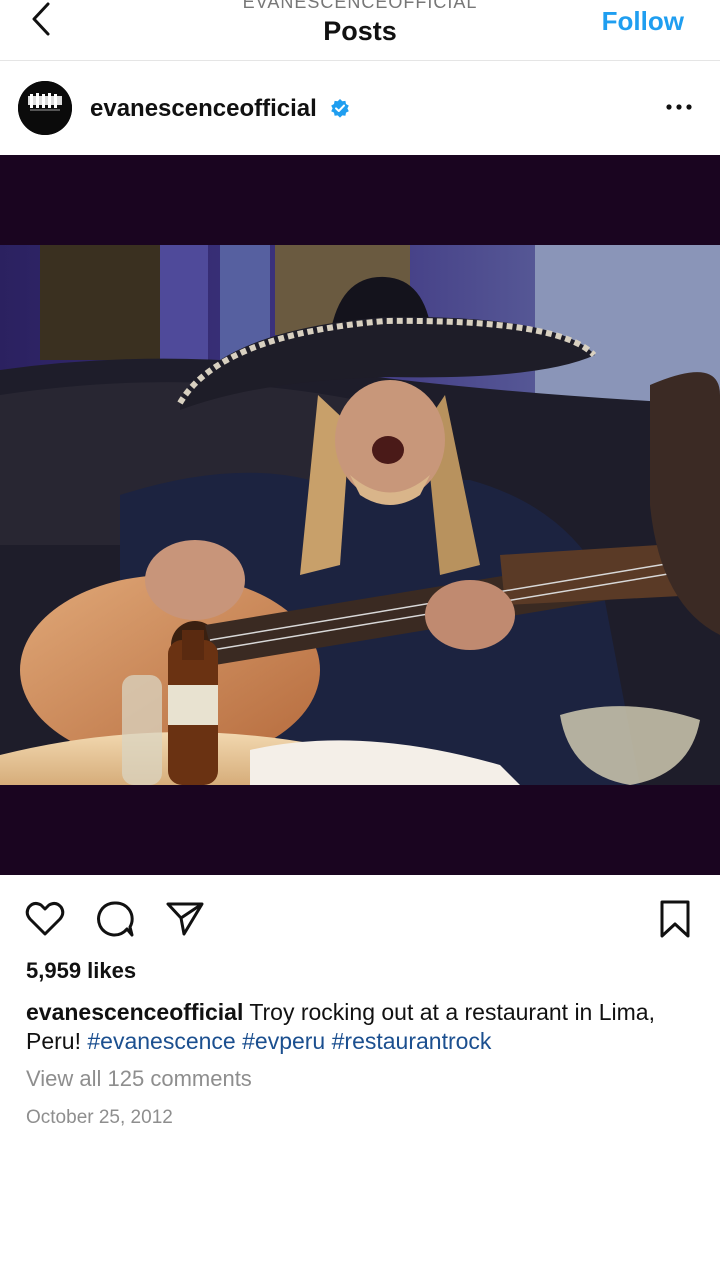 Image resolution: width=720 pixels, height=1280 pixels. I want to click on view-comments-link: View all 125 comments, so click(139, 1079).